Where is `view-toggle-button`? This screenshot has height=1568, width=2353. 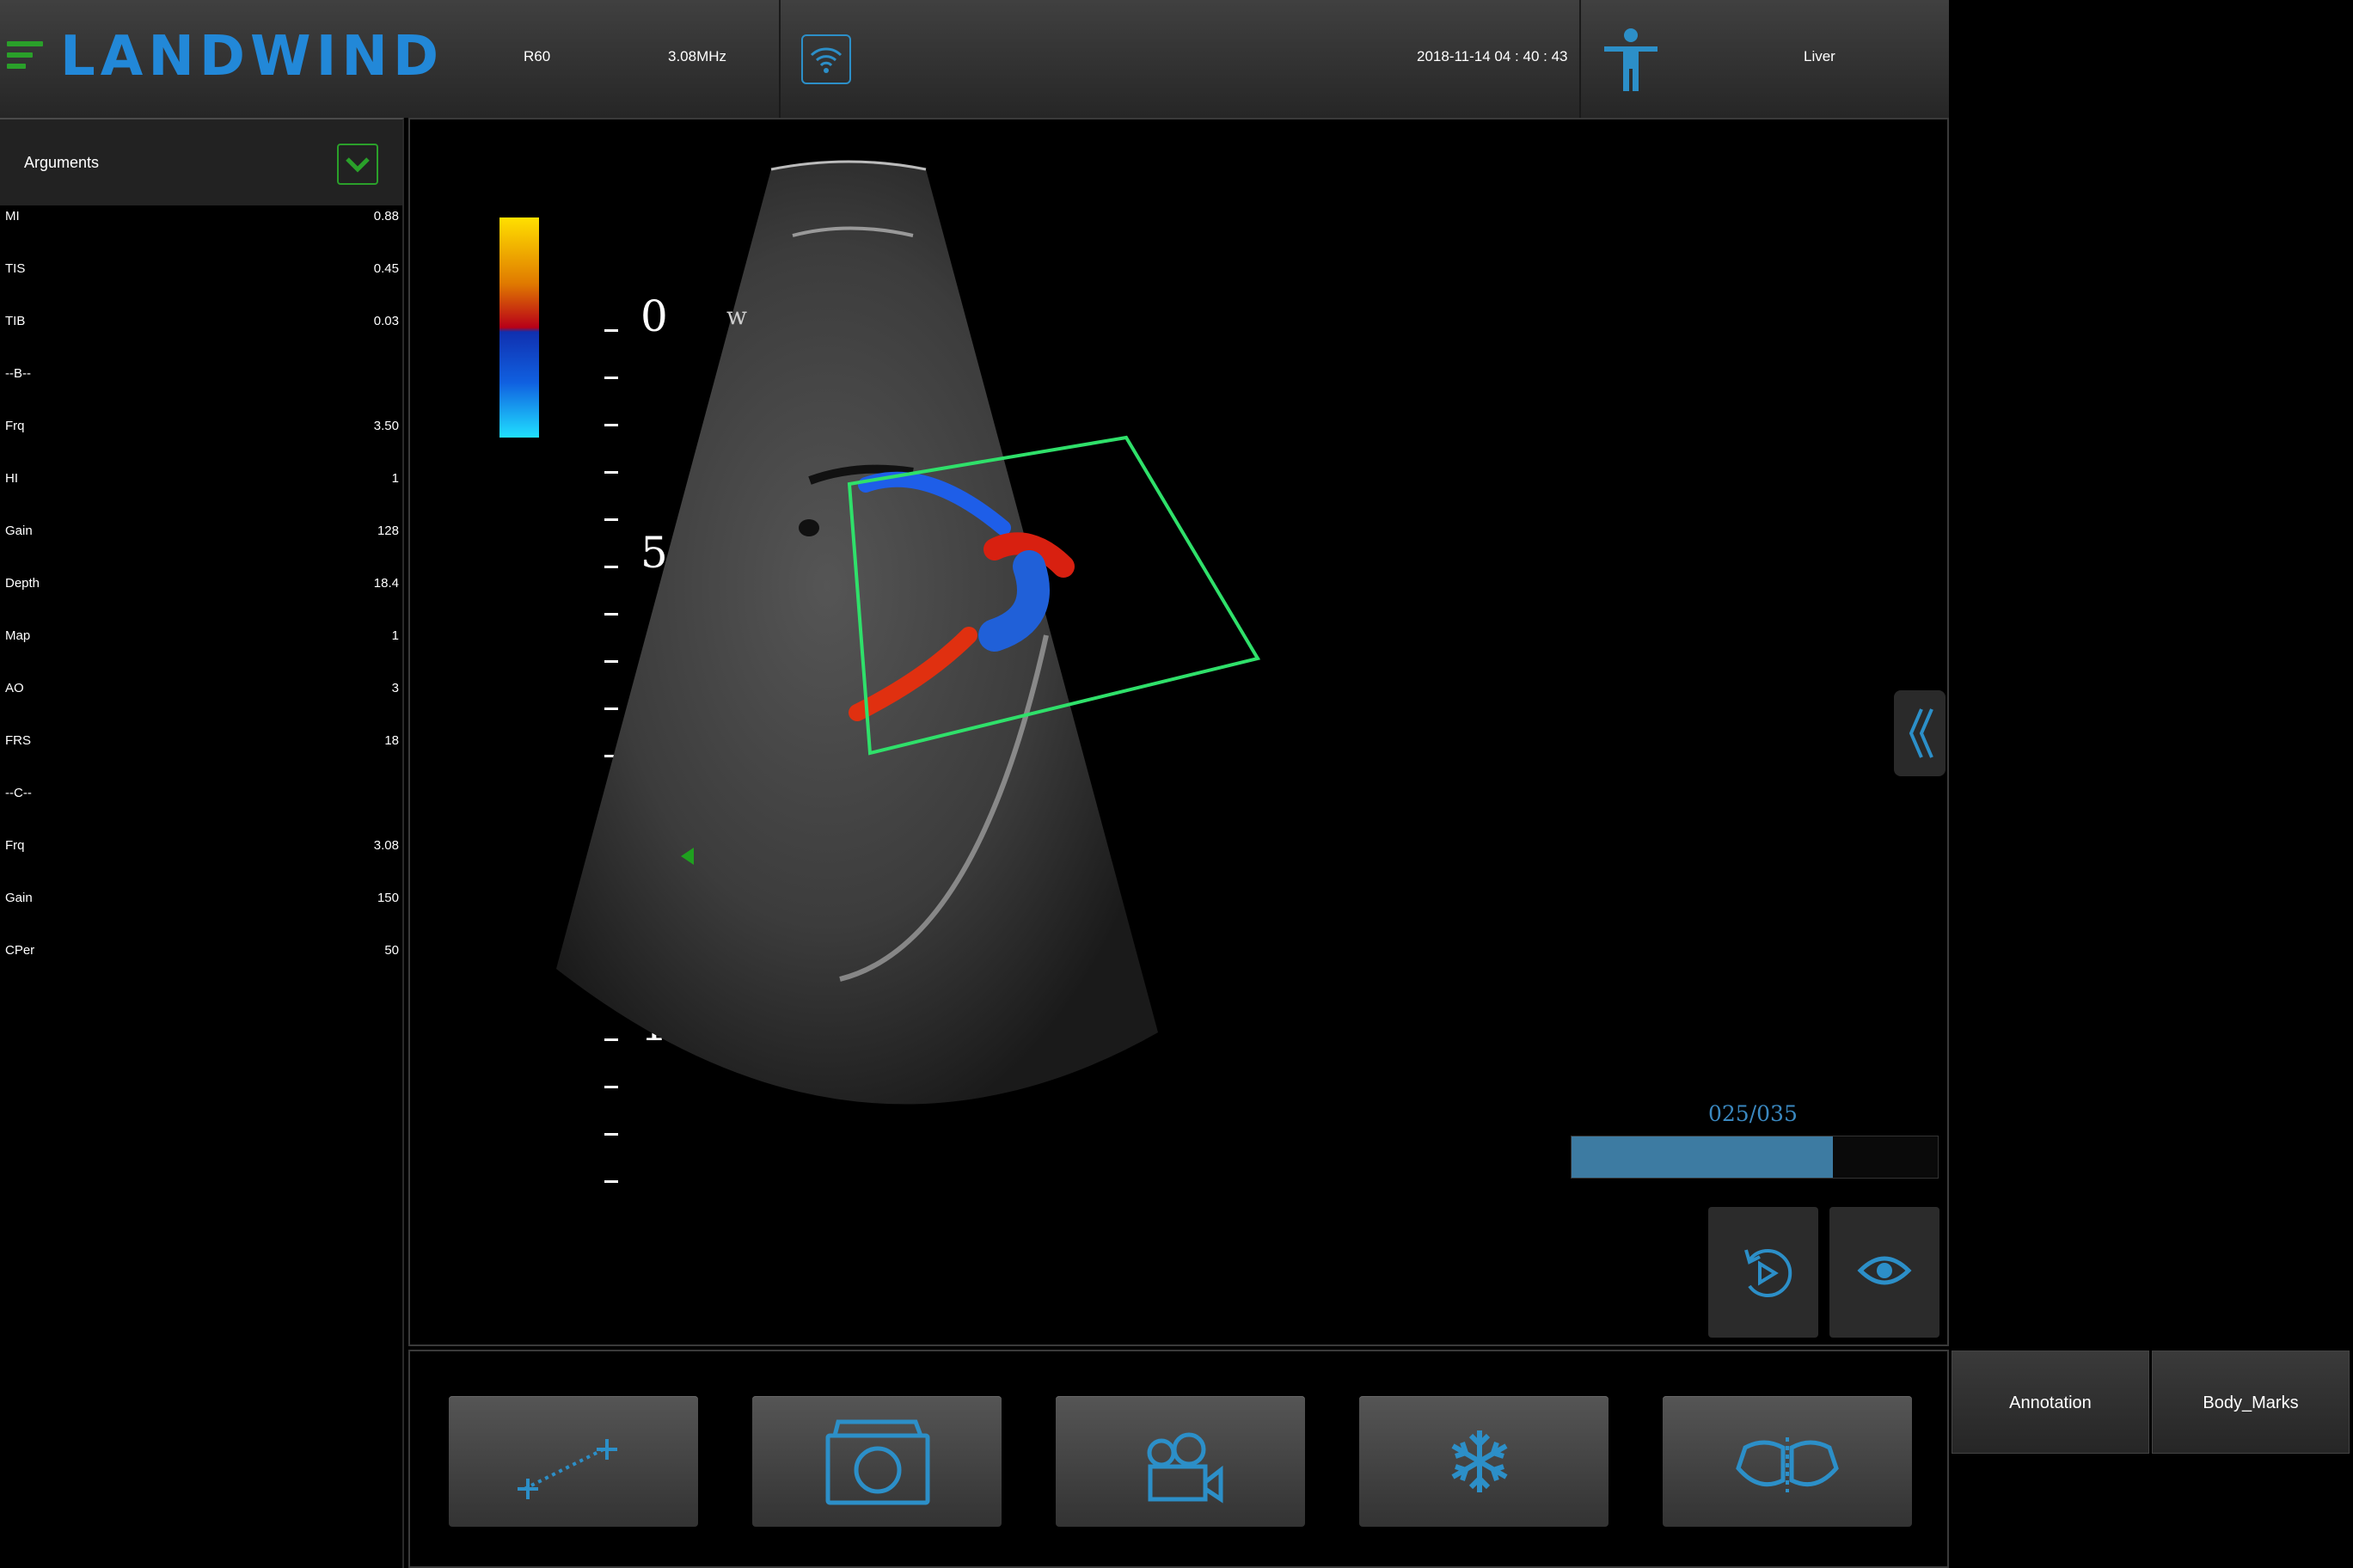 view-toggle-button is located at coordinates (1884, 1272).